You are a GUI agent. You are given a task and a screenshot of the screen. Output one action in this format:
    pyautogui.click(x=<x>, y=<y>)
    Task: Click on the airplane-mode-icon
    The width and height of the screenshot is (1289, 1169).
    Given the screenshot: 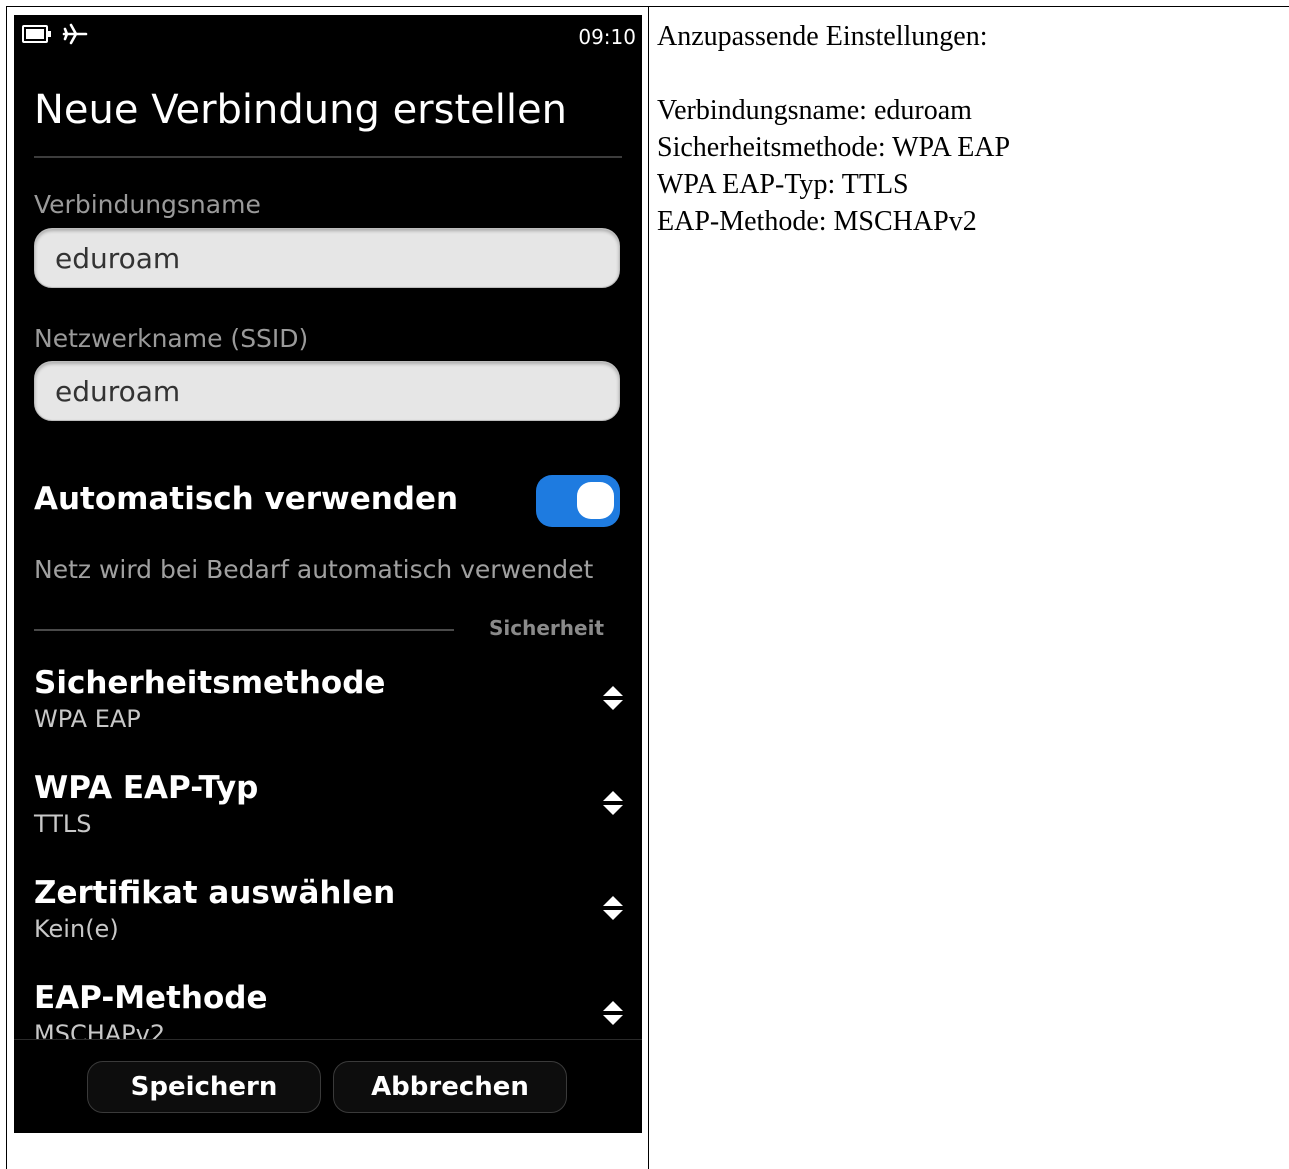 What is the action you would take?
    pyautogui.click(x=75, y=34)
    